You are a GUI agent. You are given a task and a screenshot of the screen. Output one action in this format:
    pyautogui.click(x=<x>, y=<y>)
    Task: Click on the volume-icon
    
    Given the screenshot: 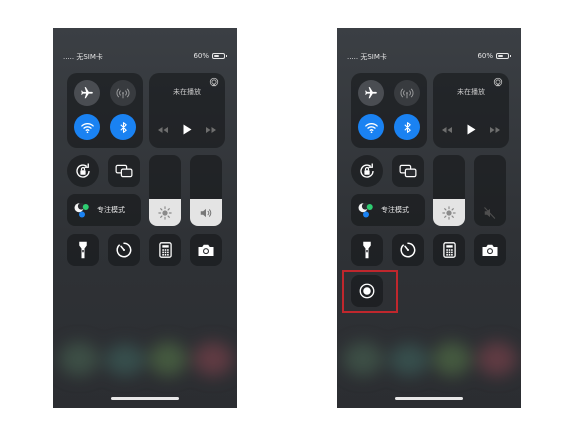 What is the action you would take?
    pyautogui.click(x=206, y=213)
    